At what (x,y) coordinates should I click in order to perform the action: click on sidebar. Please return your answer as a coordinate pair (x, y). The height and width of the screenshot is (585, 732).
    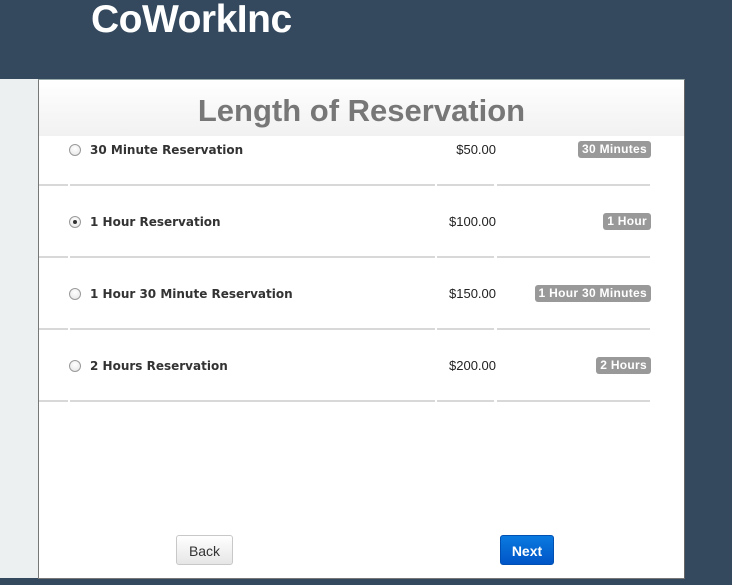
    Looking at the image, I should click on (19, 328).